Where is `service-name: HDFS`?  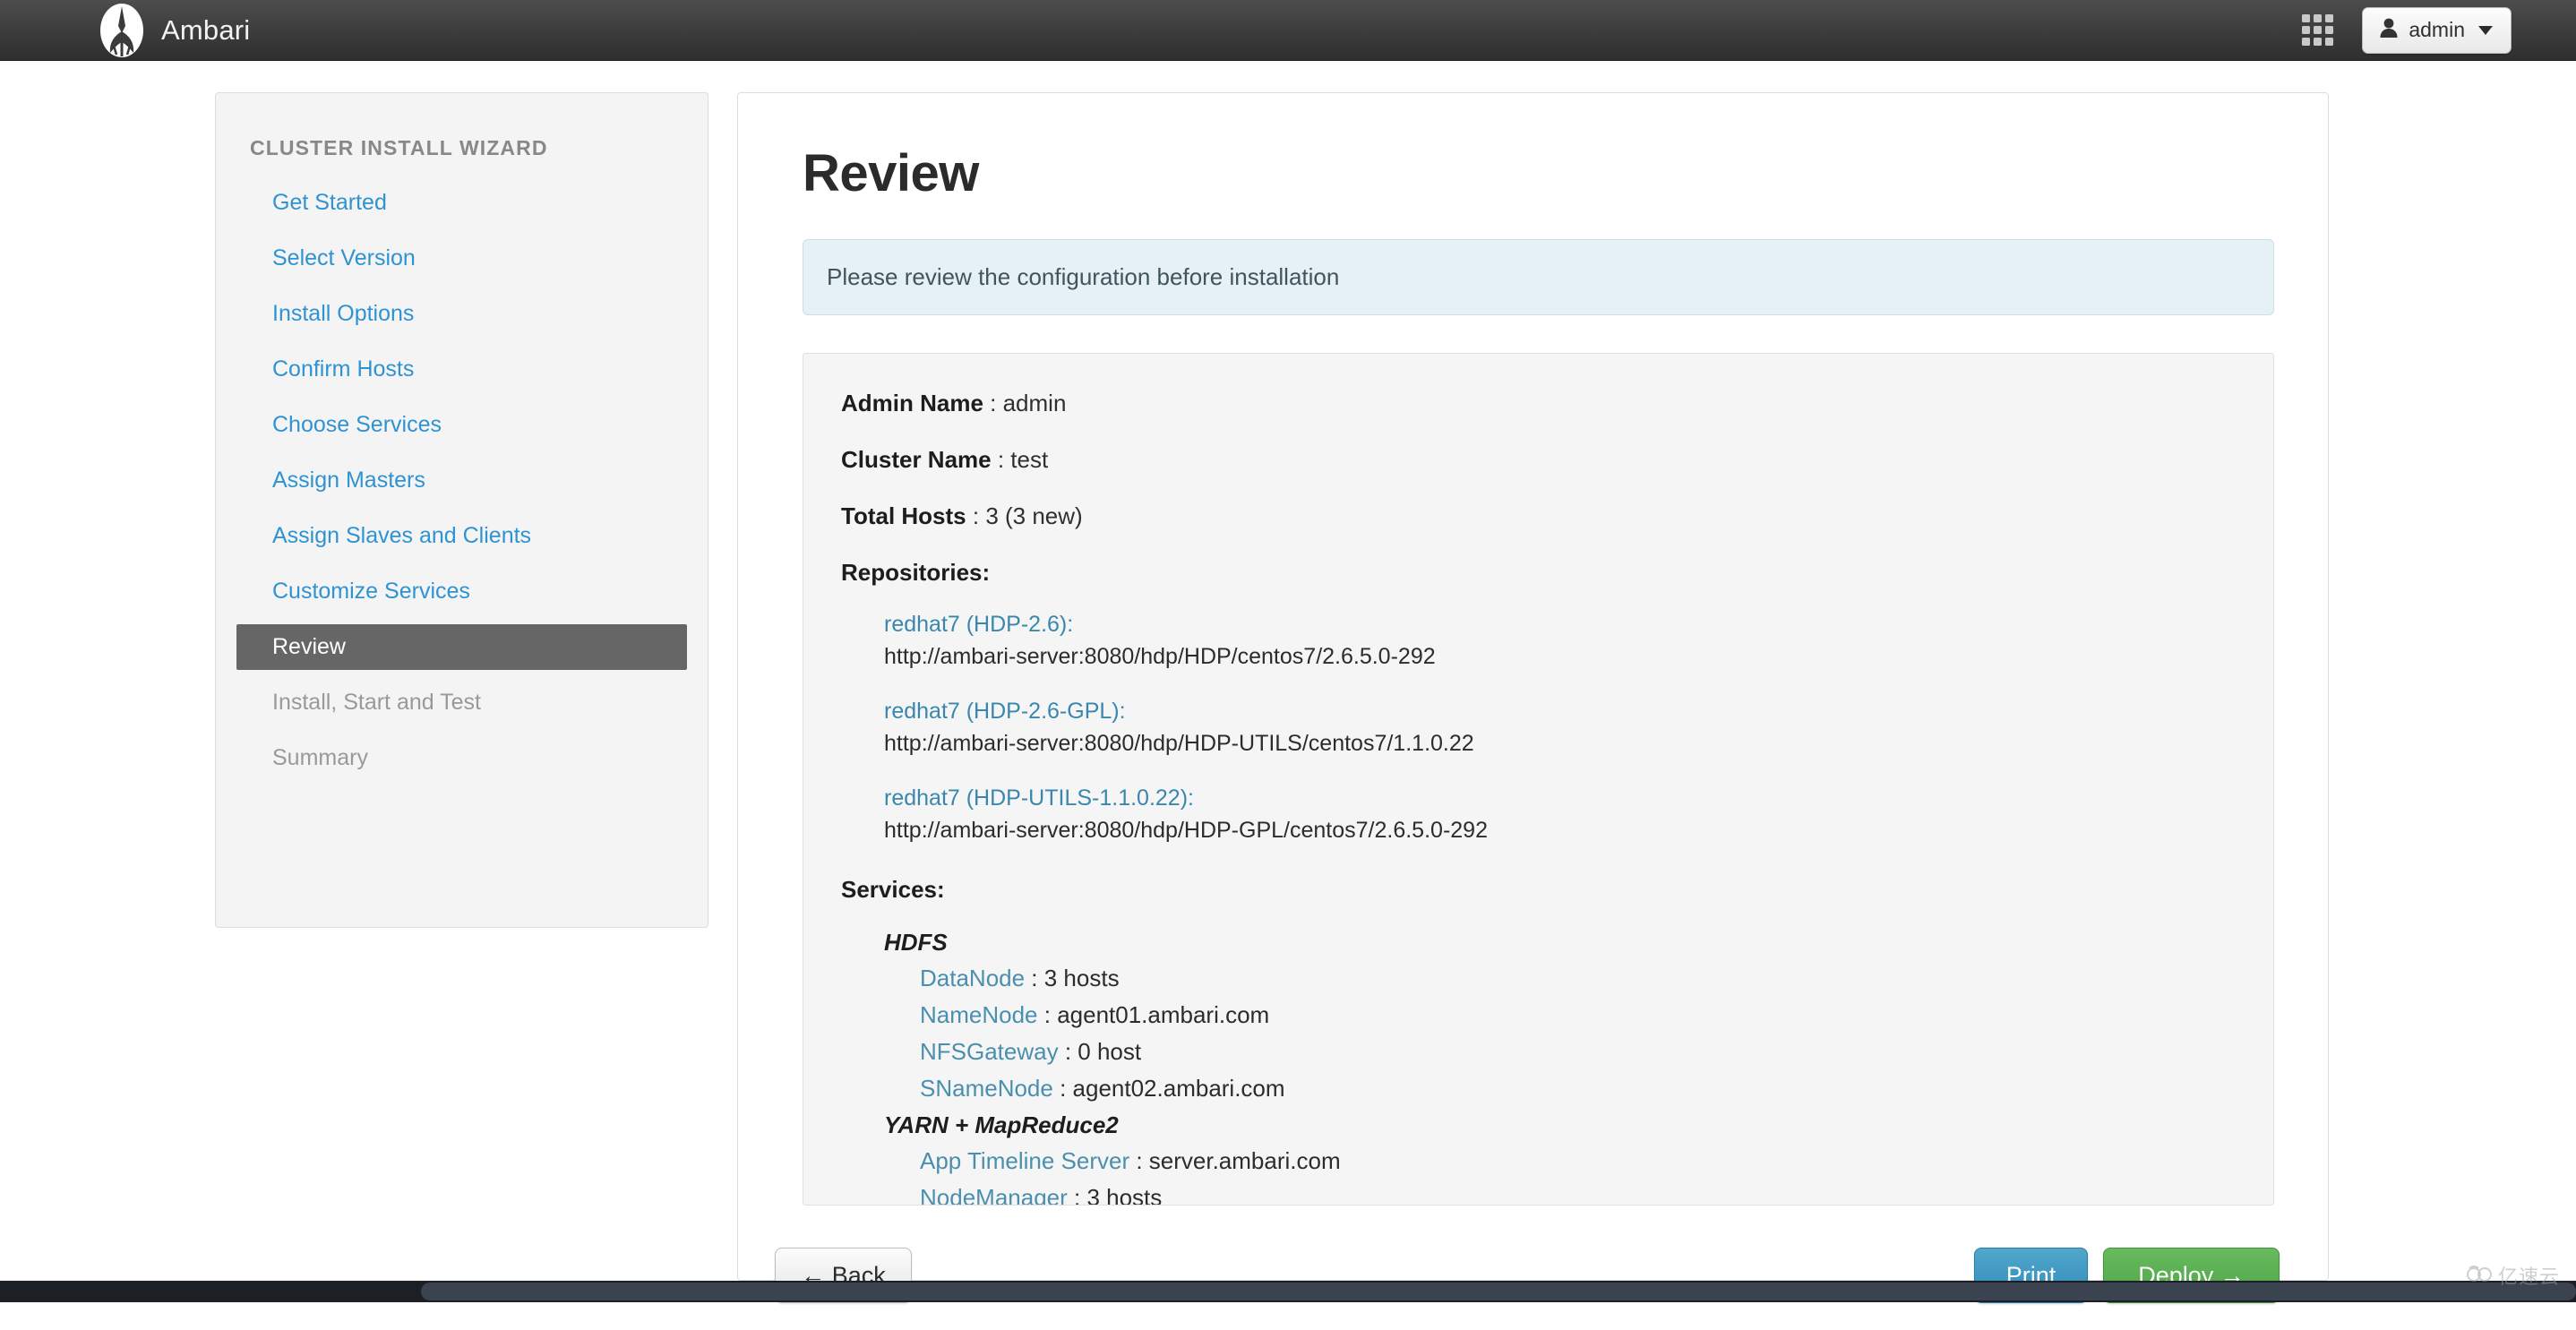 service-name: HDFS is located at coordinates (916, 943).